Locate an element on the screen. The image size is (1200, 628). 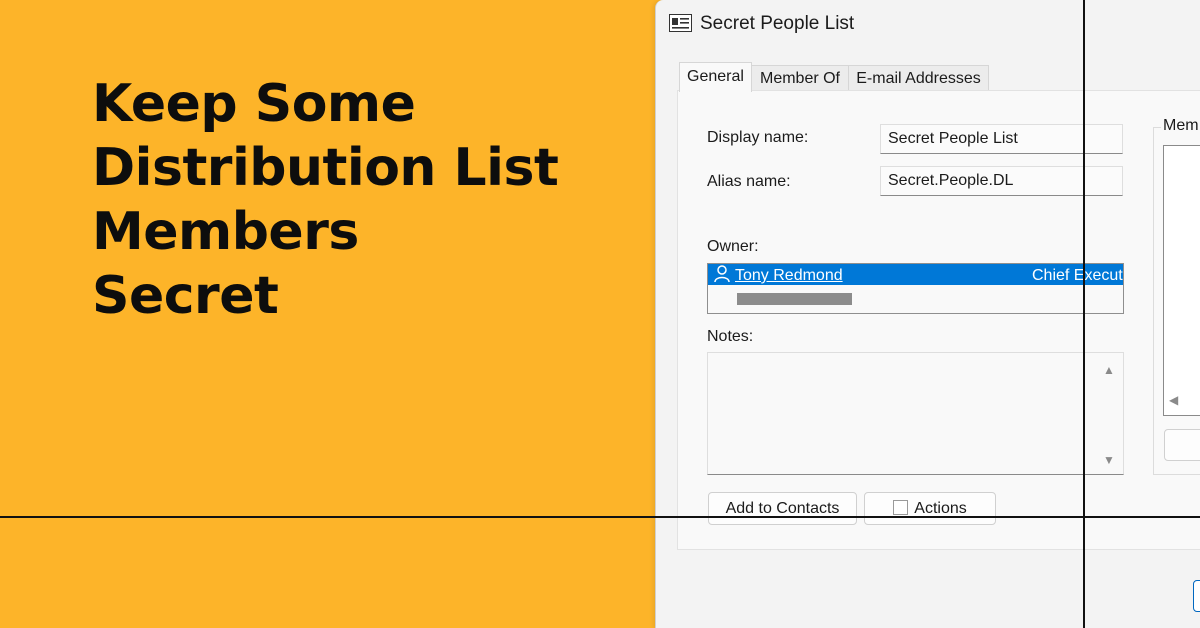
headline-line-2: Distribution List is located at coordinates (325, 168).